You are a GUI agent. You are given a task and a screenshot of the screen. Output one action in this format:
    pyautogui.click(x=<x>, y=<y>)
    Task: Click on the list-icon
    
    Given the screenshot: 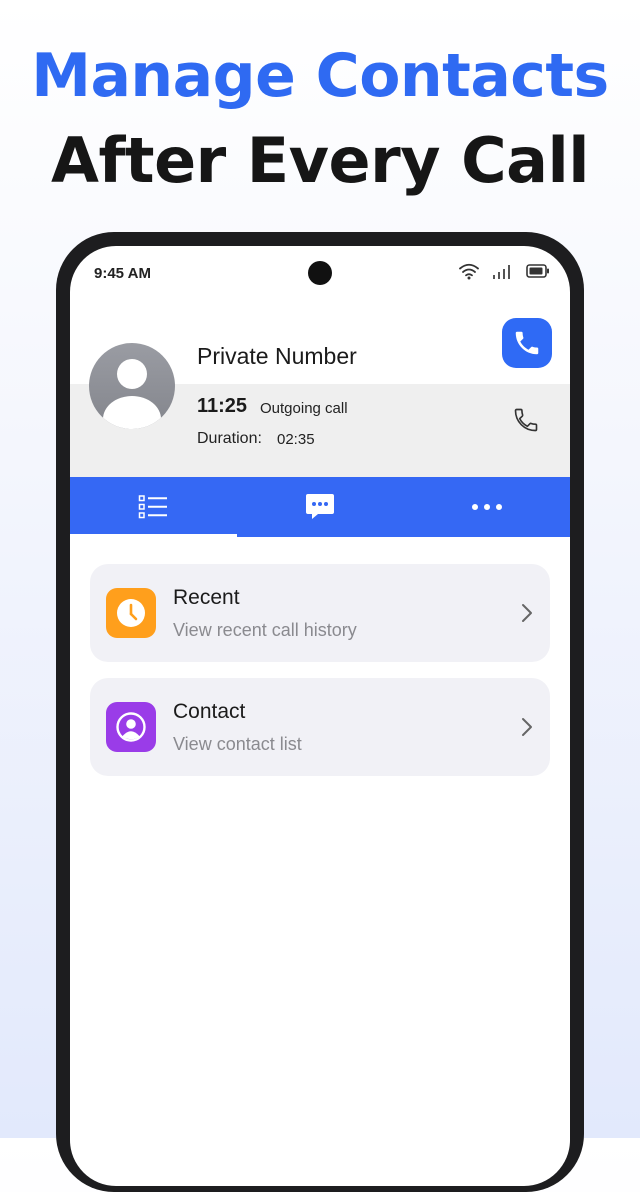 What is the action you would take?
    pyautogui.click(x=152, y=507)
    